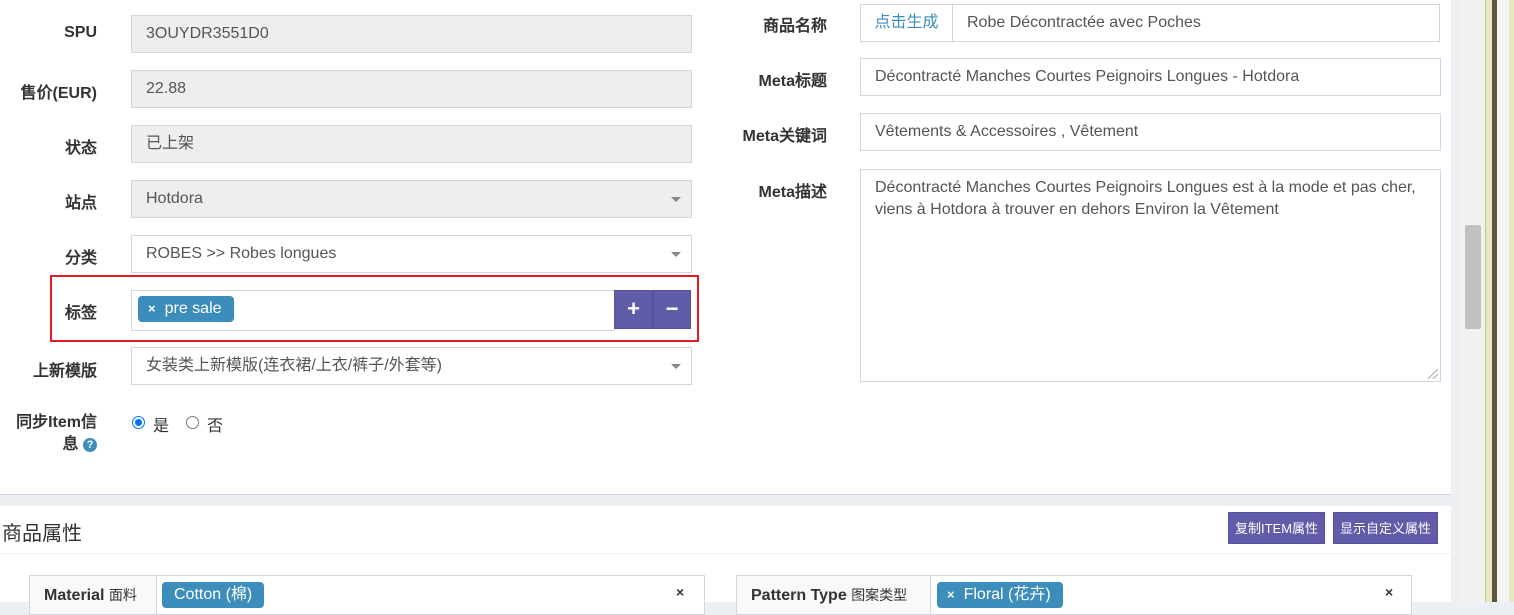  I want to click on attribute-pattern-type: Pattern Type 图案类型 × Floral (花卉) ×, so click(1074, 595).